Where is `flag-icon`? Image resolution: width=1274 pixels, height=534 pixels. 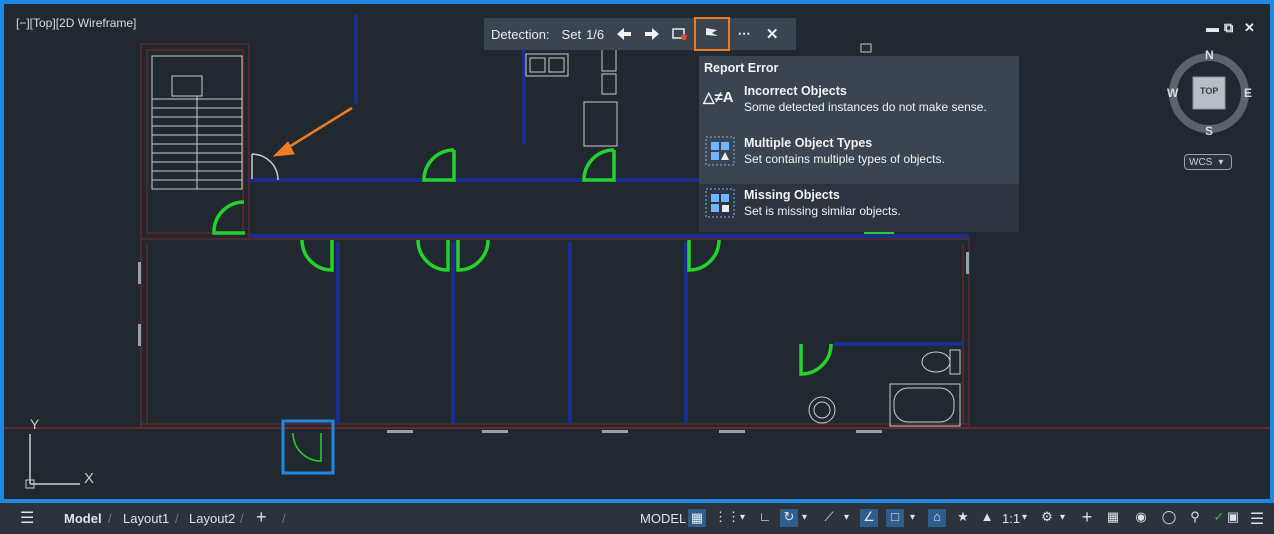 flag-icon is located at coordinates (712, 34).